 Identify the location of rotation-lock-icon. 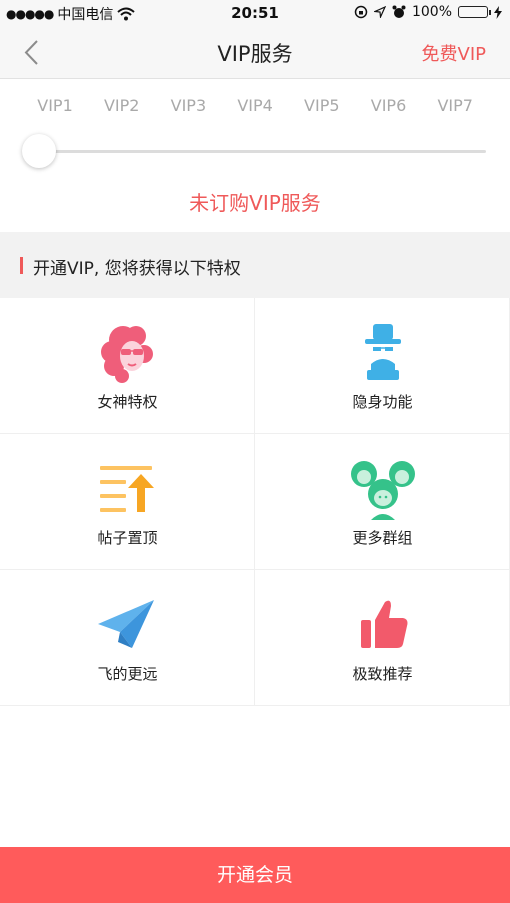
(361, 12).